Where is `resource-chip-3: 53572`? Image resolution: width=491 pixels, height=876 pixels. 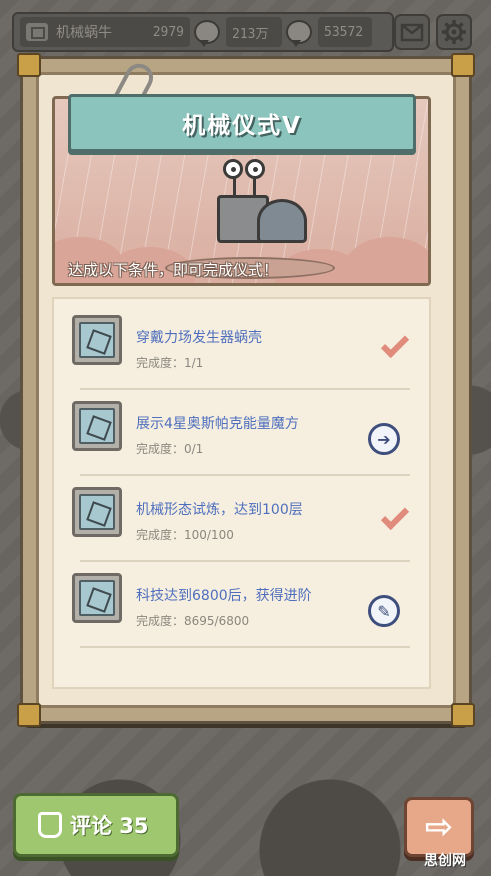 resource-chip-3: 53572 is located at coordinates (345, 32).